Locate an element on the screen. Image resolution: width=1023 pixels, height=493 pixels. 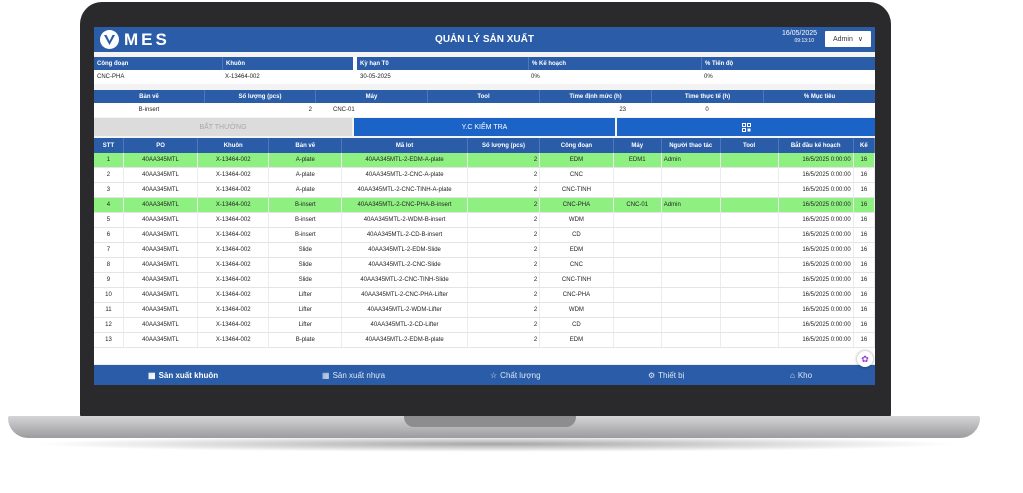
cell-lot-code: 40AA345MTL-2-WDM-B-insert is located at coordinates (404, 220).